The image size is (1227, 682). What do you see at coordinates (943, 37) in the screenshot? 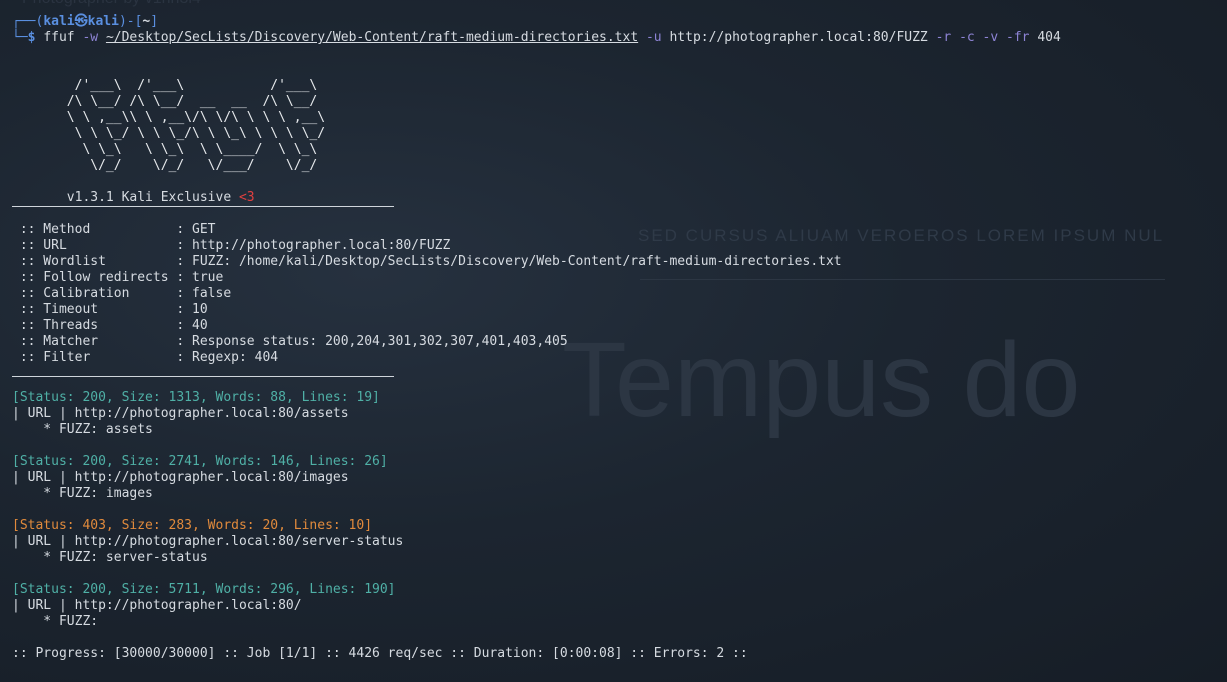
I see `flag-r: -r` at bounding box center [943, 37].